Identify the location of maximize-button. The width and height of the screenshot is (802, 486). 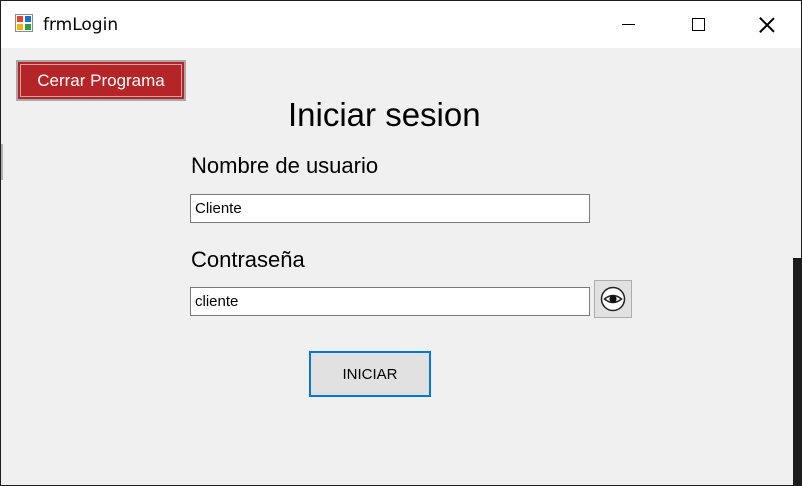
(698, 24).